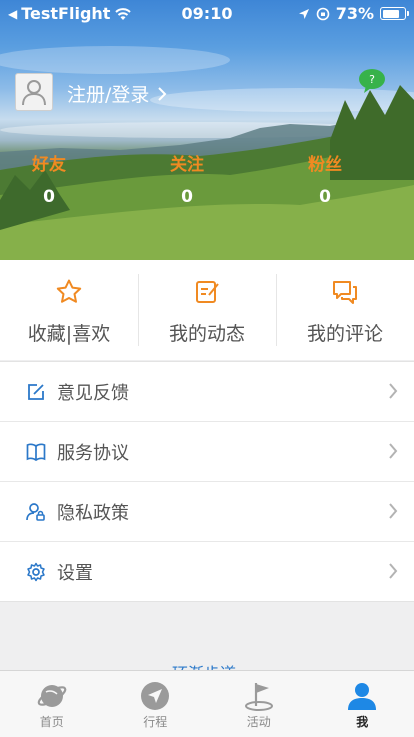 The height and width of the screenshot is (737, 414). I want to click on tab-itinerary: 行程, so click(156, 704).